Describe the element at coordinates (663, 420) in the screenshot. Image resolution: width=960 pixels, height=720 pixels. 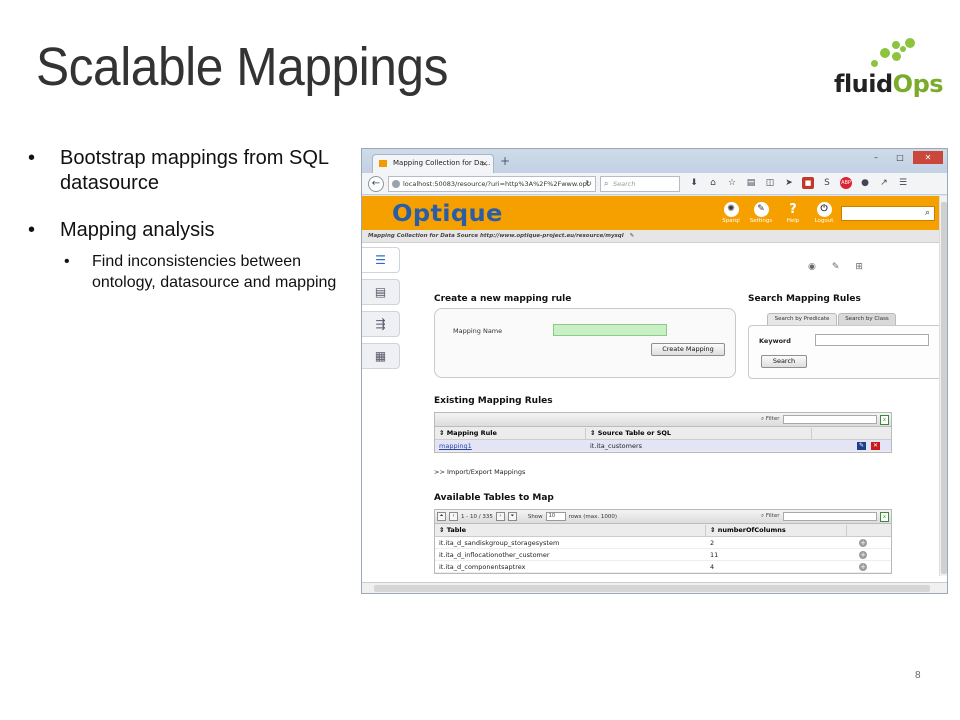
I see `table-toolbar: ⌕ Filter x` at that location.